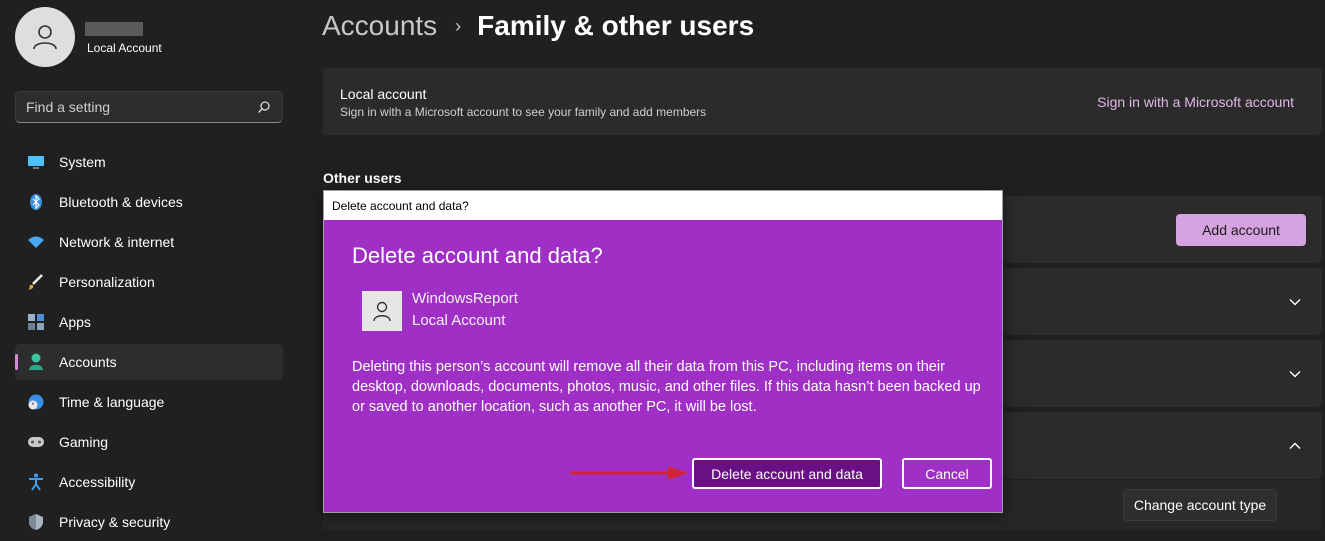 This screenshot has width=1325, height=541. Describe the element at coordinates (629, 473) in the screenshot. I see `red-arrow-annotation` at that location.